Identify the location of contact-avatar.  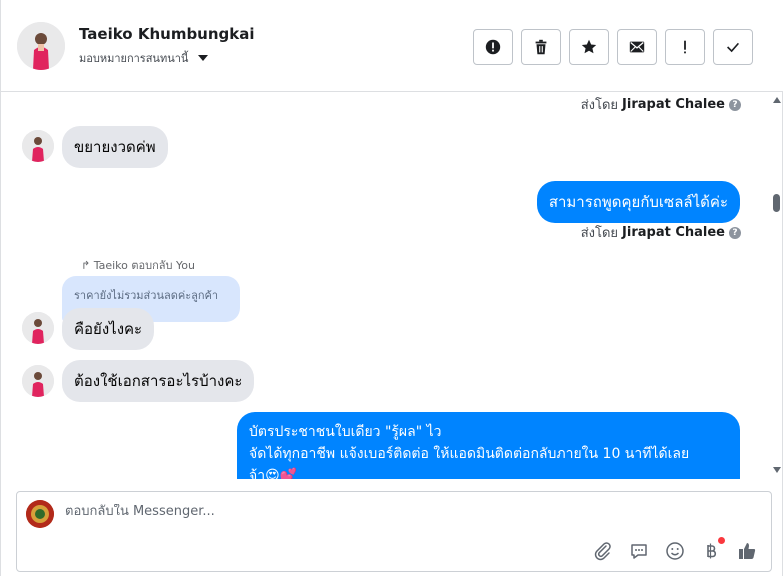
(41, 46).